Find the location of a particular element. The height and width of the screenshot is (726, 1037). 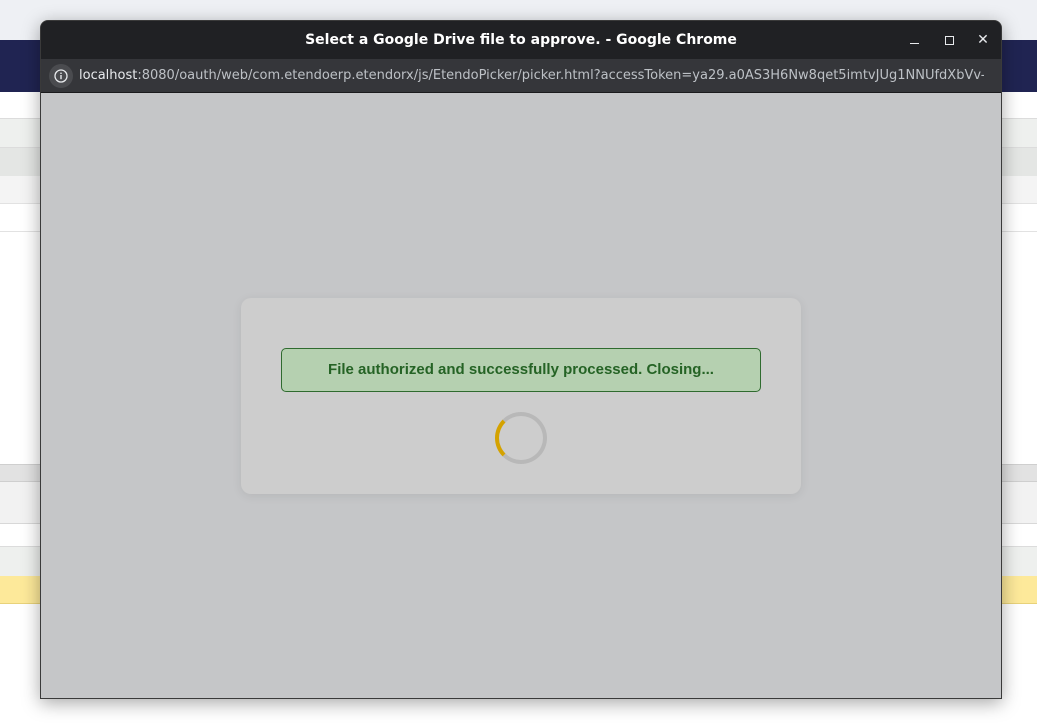

minimize-icon is located at coordinates (914, 43).